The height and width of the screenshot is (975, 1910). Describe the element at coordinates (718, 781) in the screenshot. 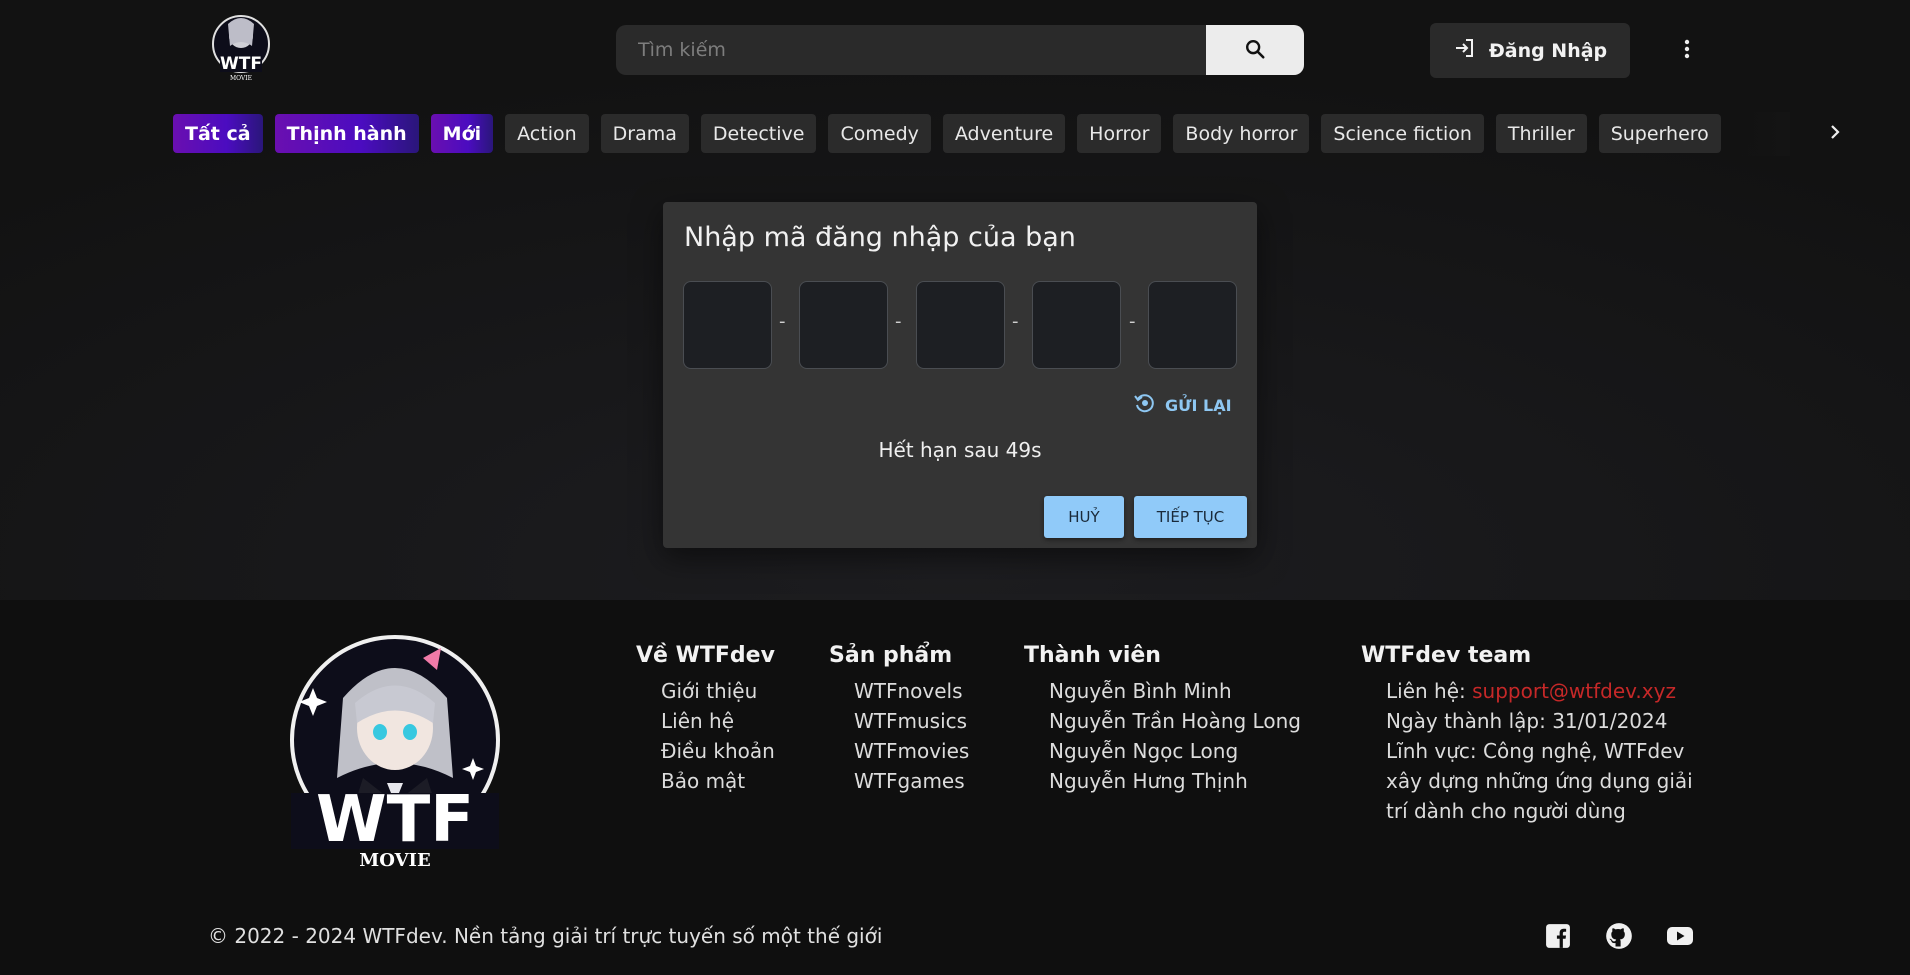

I see `footer-link: Bảo mật` at that location.